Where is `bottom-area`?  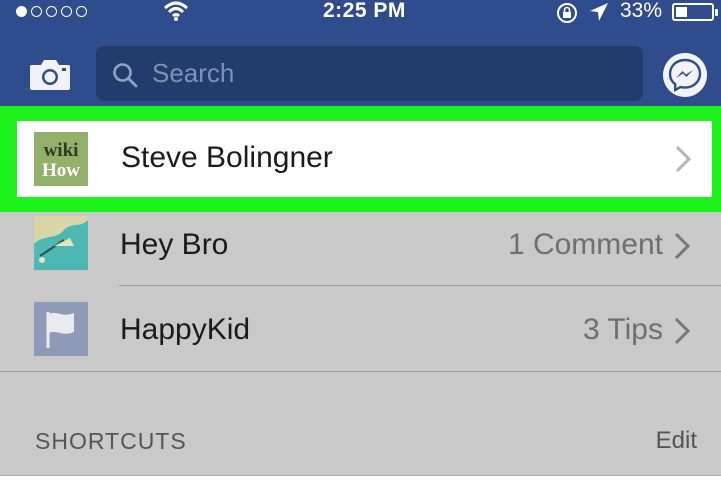
bottom-area is located at coordinates (360, 485).